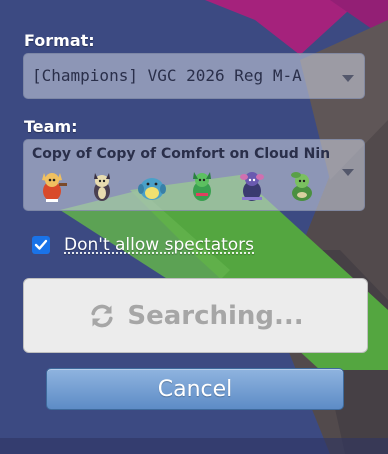 Image resolution: width=388 pixels, height=454 pixels. I want to click on team-dropdown: Copy of Copy of Comfort on Cloud Nin, so click(194, 175).